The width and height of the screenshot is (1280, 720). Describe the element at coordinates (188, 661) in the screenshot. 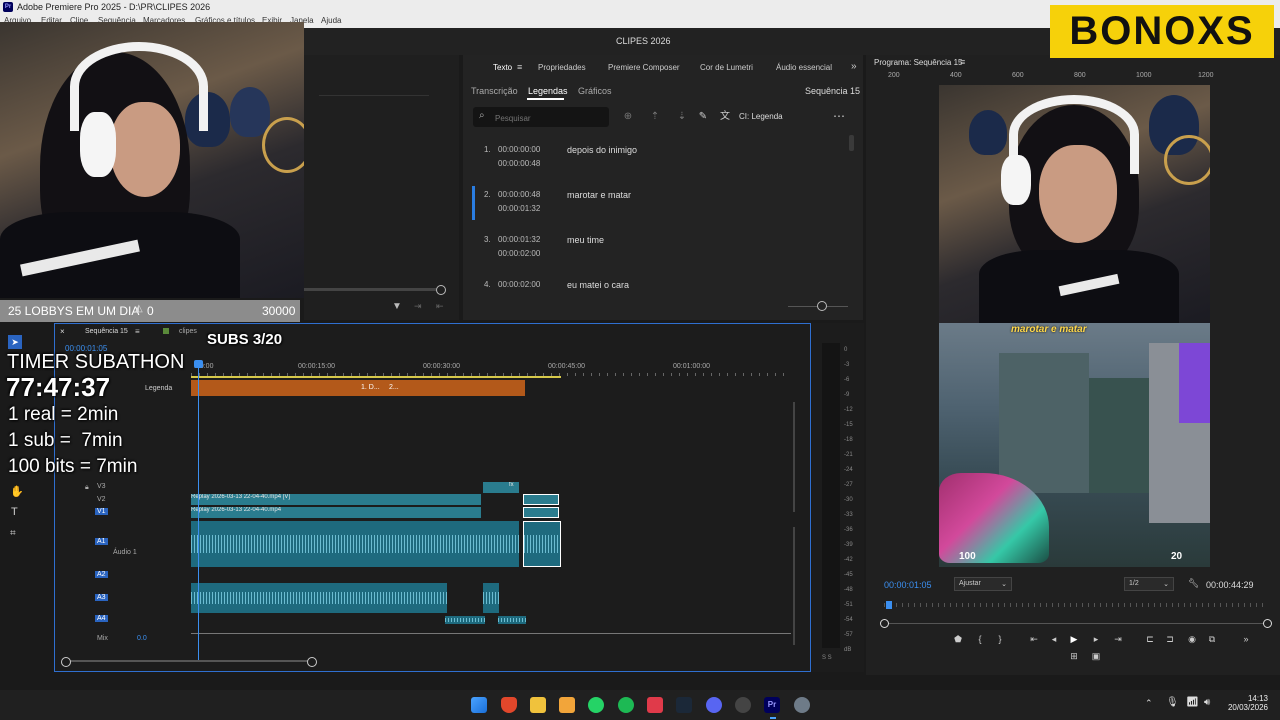

I see `timeline-h-scrollbar` at that location.